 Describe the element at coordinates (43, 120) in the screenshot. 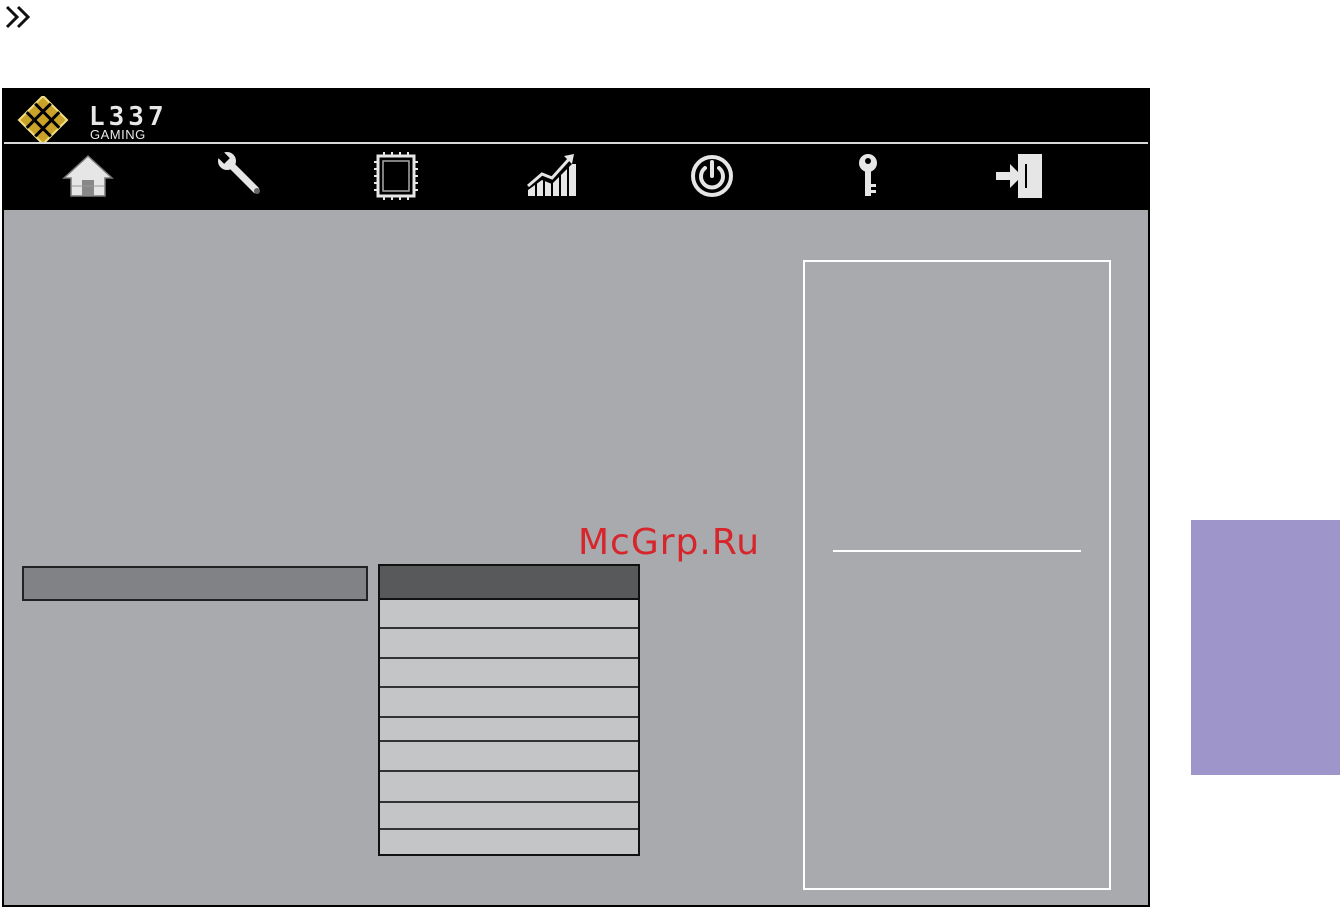

I see `brand-emblem-icon` at that location.